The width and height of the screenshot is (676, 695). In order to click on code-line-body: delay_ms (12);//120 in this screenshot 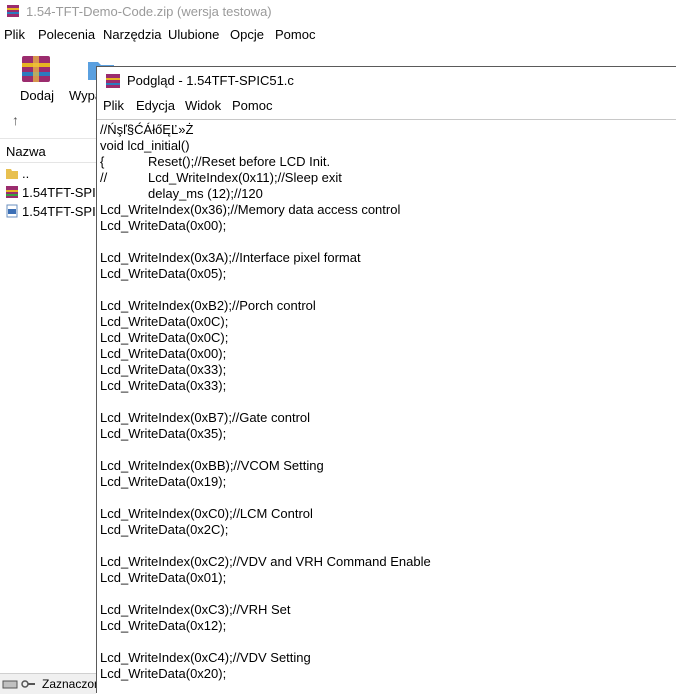, I will do `click(205, 193)`.